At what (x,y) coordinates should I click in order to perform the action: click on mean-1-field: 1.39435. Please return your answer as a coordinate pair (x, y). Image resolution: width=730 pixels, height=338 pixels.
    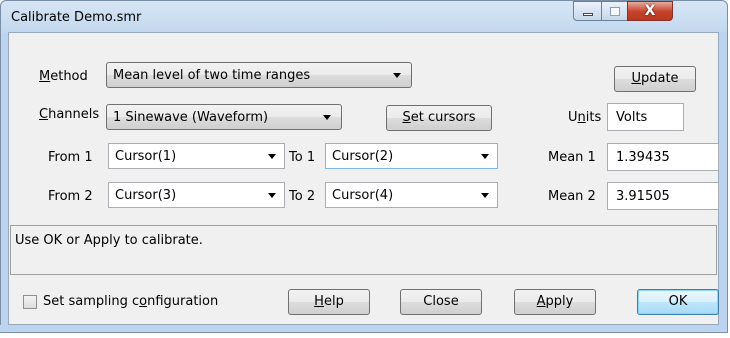
    Looking at the image, I should click on (663, 157).